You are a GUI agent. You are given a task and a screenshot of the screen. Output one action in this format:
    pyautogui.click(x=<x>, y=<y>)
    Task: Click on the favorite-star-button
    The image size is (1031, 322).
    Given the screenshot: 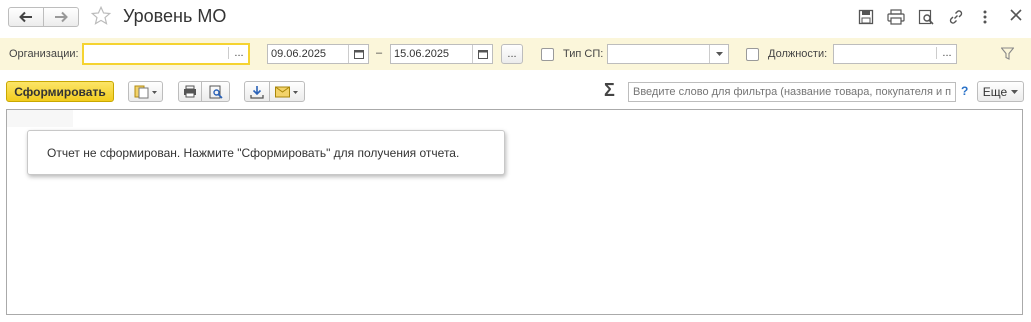 What is the action you would take?
    pyautogui.click(x=101, y=16)
    